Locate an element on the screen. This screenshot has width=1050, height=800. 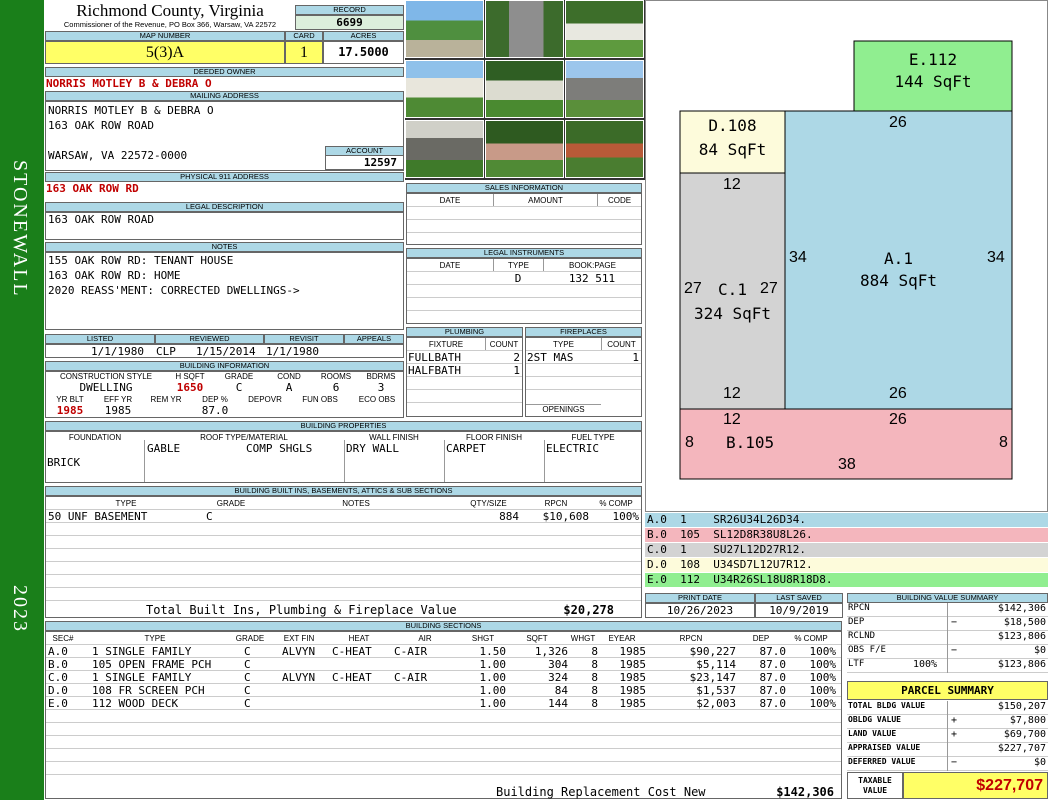
fireplaces-box: TYPE COUNT 2ST MAS 1 OPENINGS is located at coordinates (583, 377).